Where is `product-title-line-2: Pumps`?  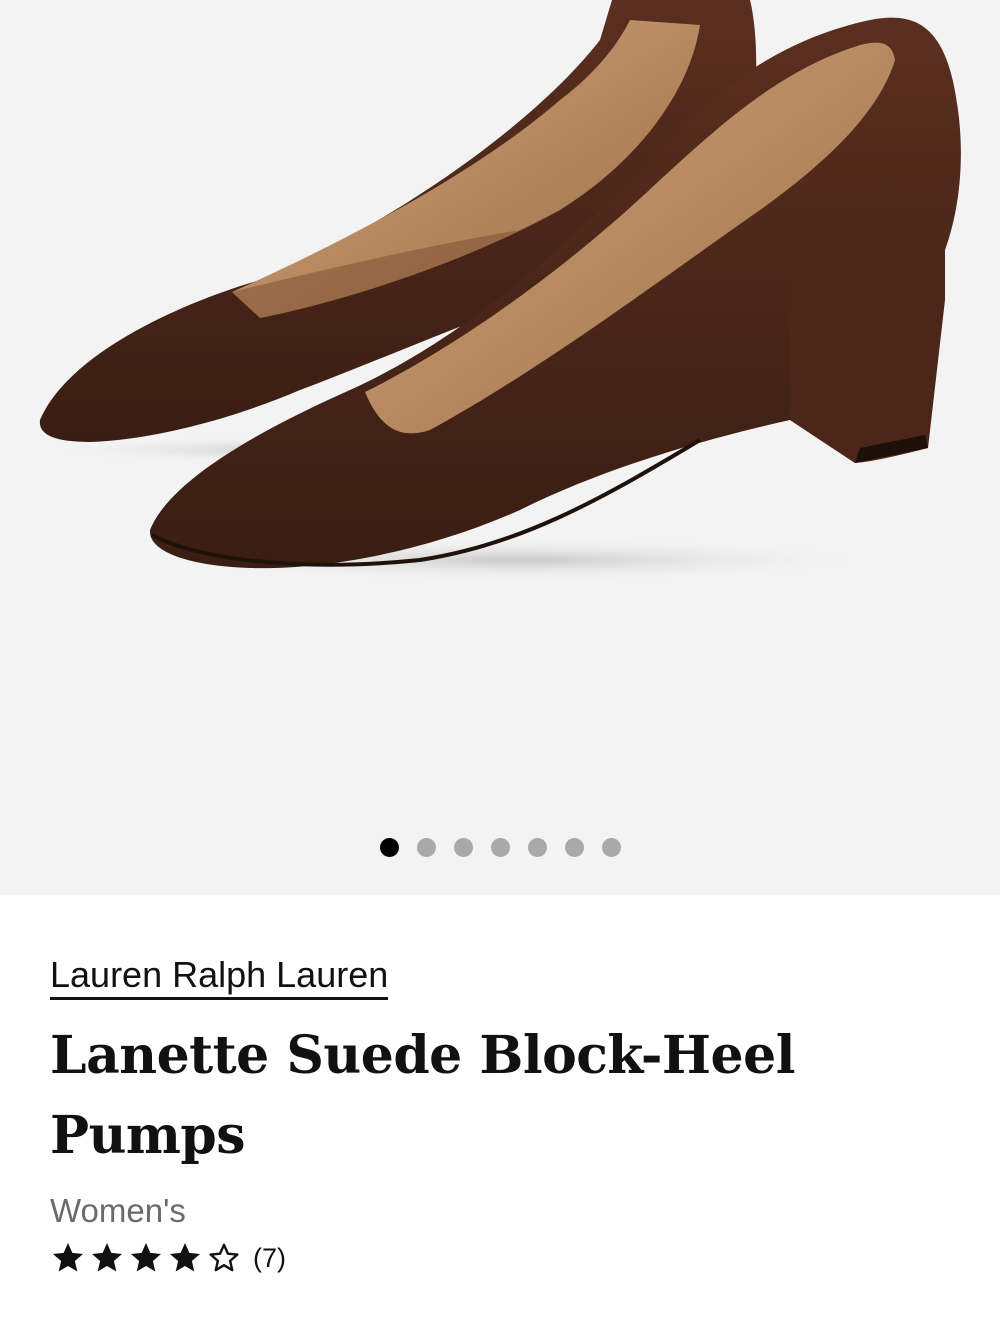 product-title-line-2: Pumps is located at coordinates (148, 1135).